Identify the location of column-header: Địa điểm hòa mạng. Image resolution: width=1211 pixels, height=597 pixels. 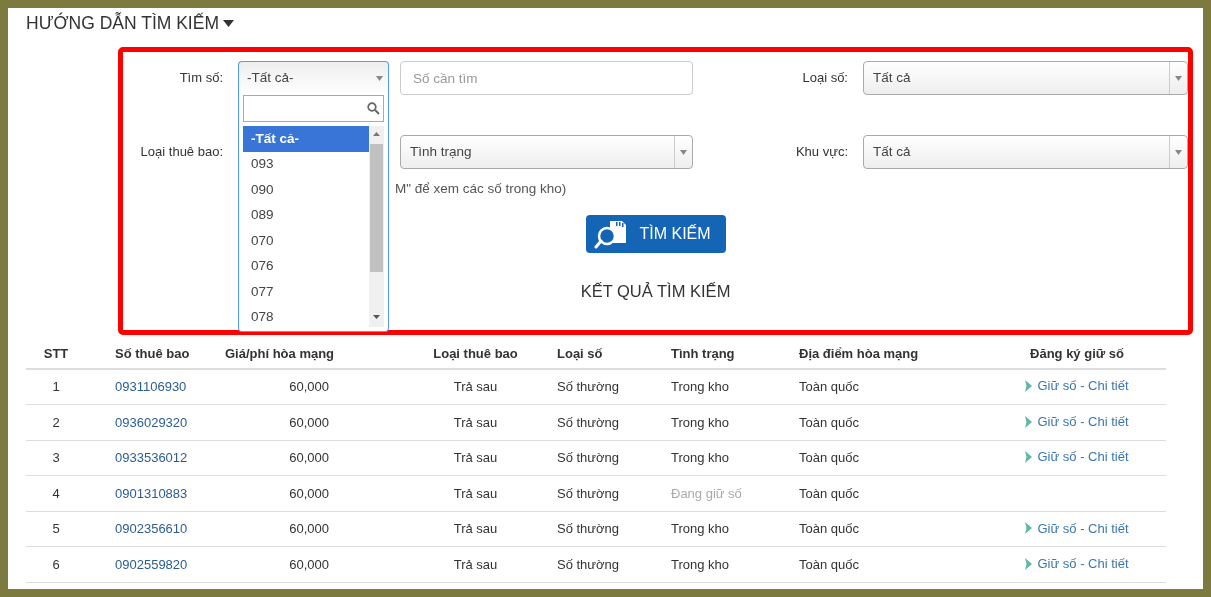
(890, 354).